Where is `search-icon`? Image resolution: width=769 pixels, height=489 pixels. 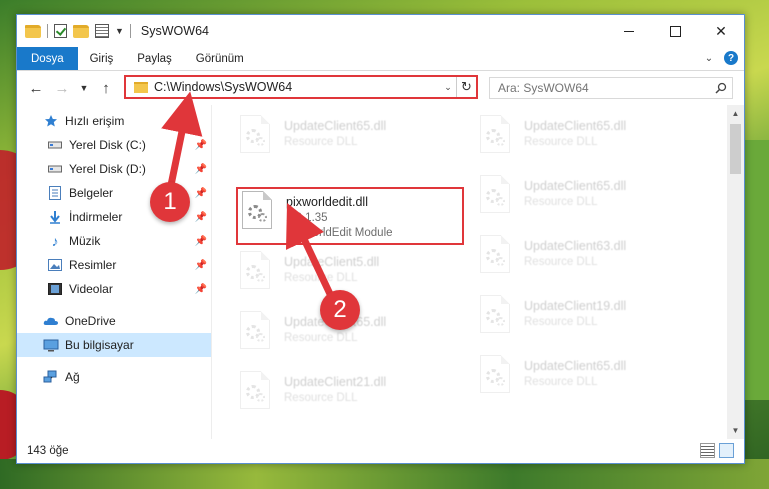
search-icon is located at coordinates (721, 88).